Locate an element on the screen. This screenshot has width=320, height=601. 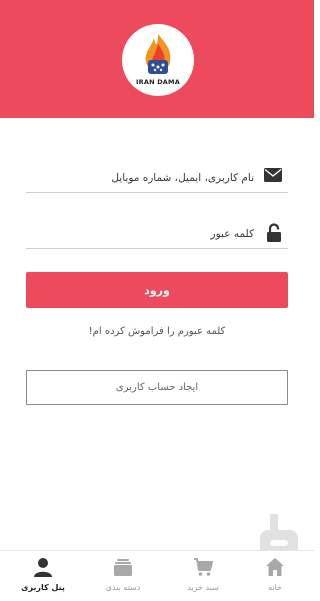
nav-item-home: خانه is located at coordinates (275, 576).